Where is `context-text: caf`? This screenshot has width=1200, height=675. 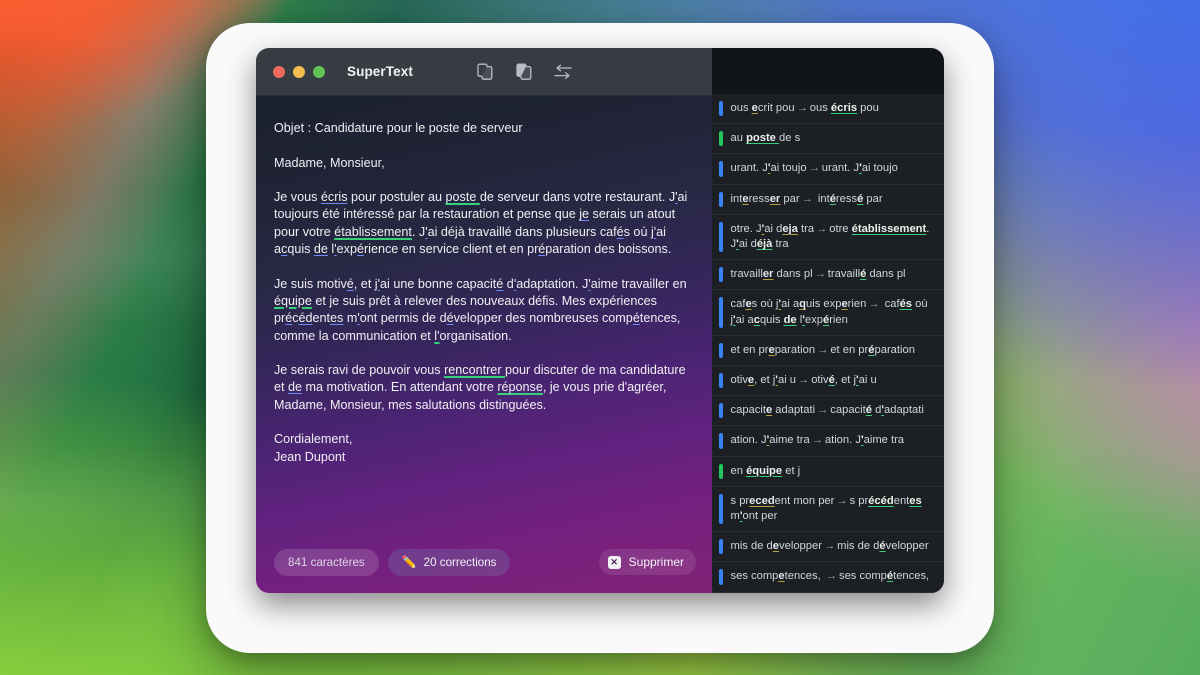
context-text: caf is located at coordinates (890, 304).